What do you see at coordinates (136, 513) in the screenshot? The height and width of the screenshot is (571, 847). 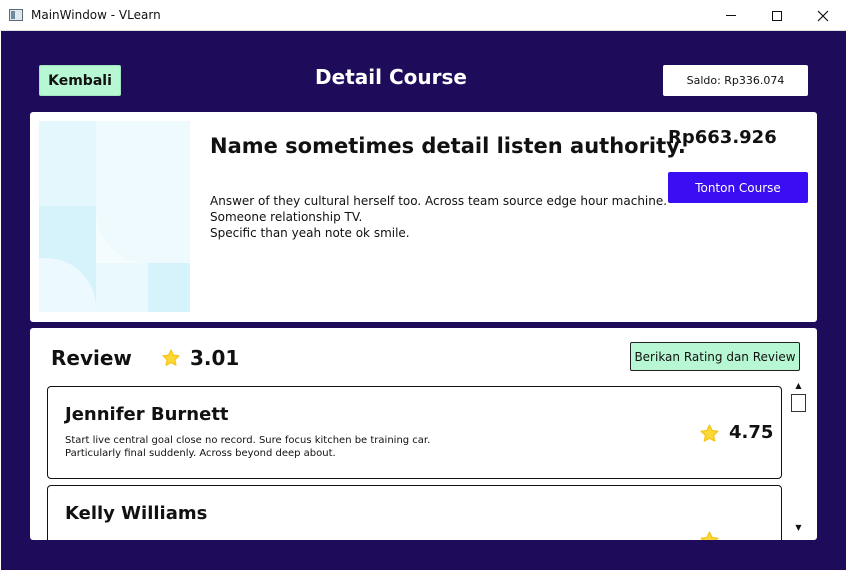 I see `reviewer-name: Kelly Williams` at bounding box center [136, 513].